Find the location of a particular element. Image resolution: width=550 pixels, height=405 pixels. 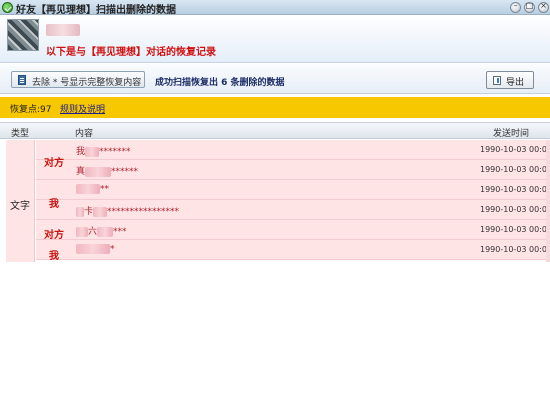

message-content: * is located at coordinates (95, 249).